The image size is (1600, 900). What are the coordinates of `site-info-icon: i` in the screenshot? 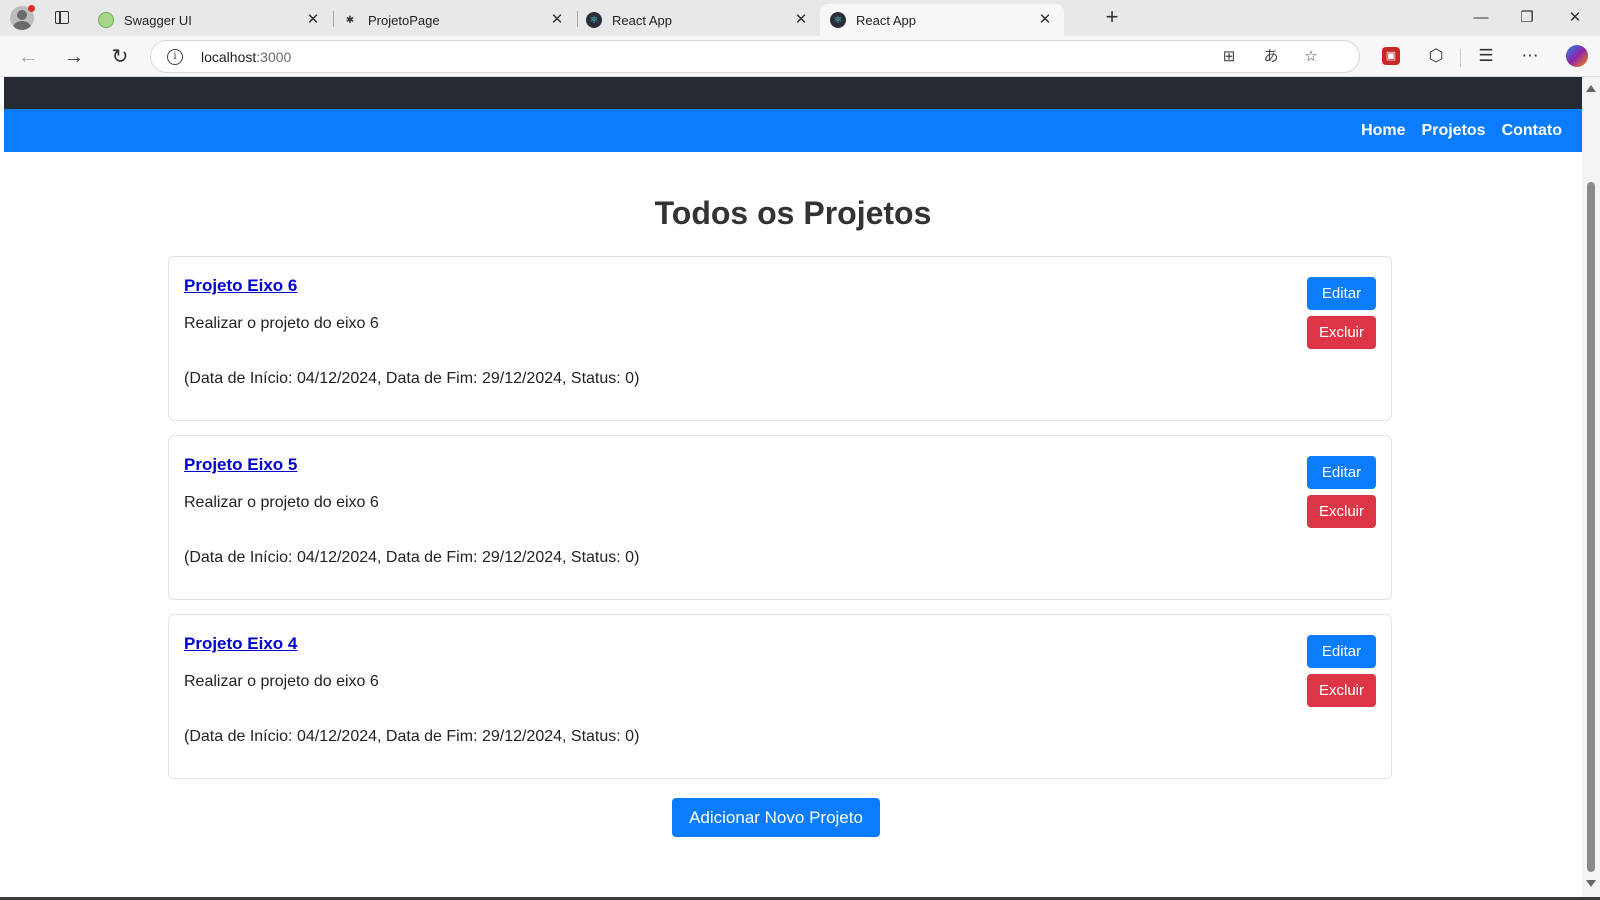 It's located at (175, 57).